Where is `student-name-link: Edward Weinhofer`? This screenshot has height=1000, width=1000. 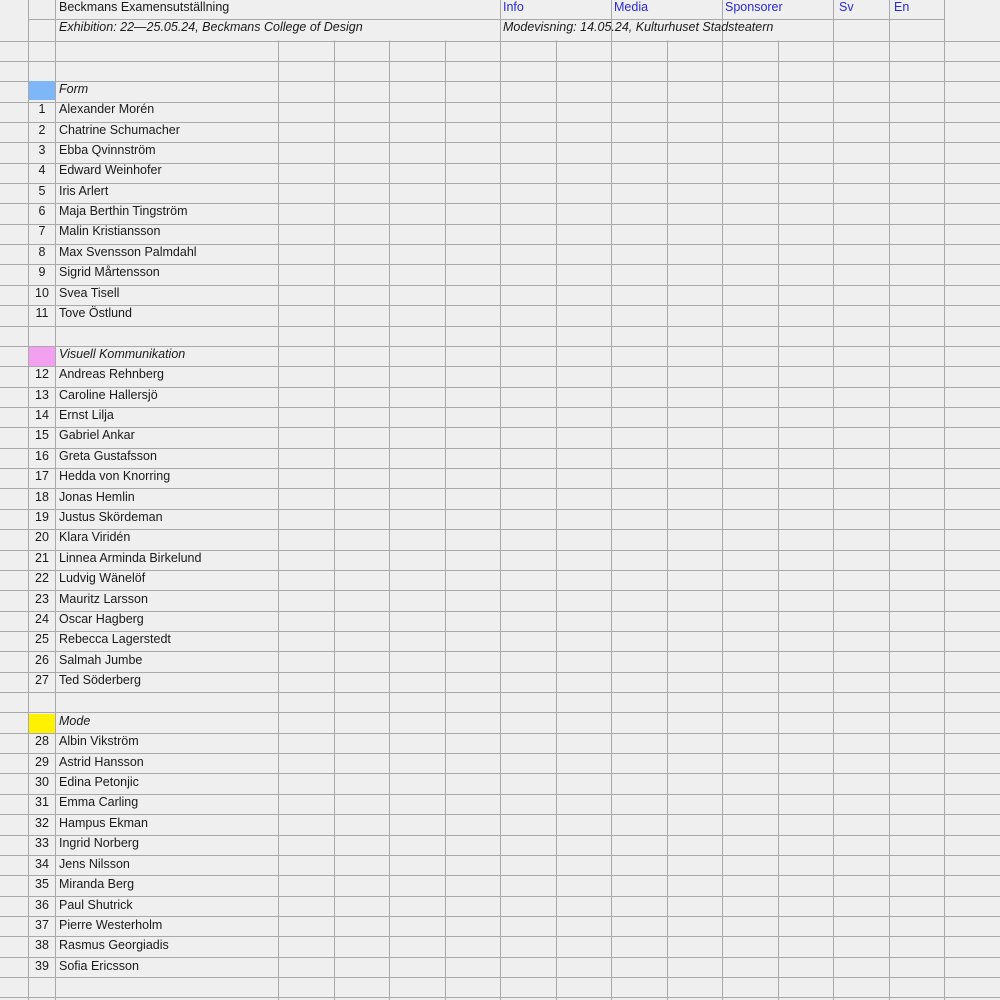
student-name-link: Edward Weinhofer is located at coordinates (166, 170).